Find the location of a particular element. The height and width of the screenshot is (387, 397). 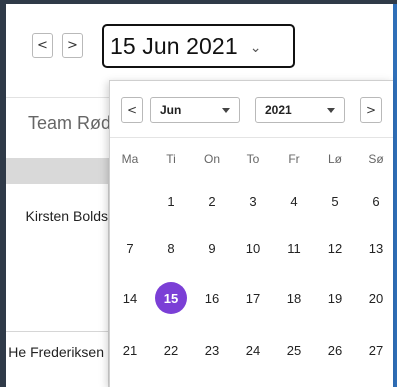

calendar-day: 2 is located at coordinates (212, 201).